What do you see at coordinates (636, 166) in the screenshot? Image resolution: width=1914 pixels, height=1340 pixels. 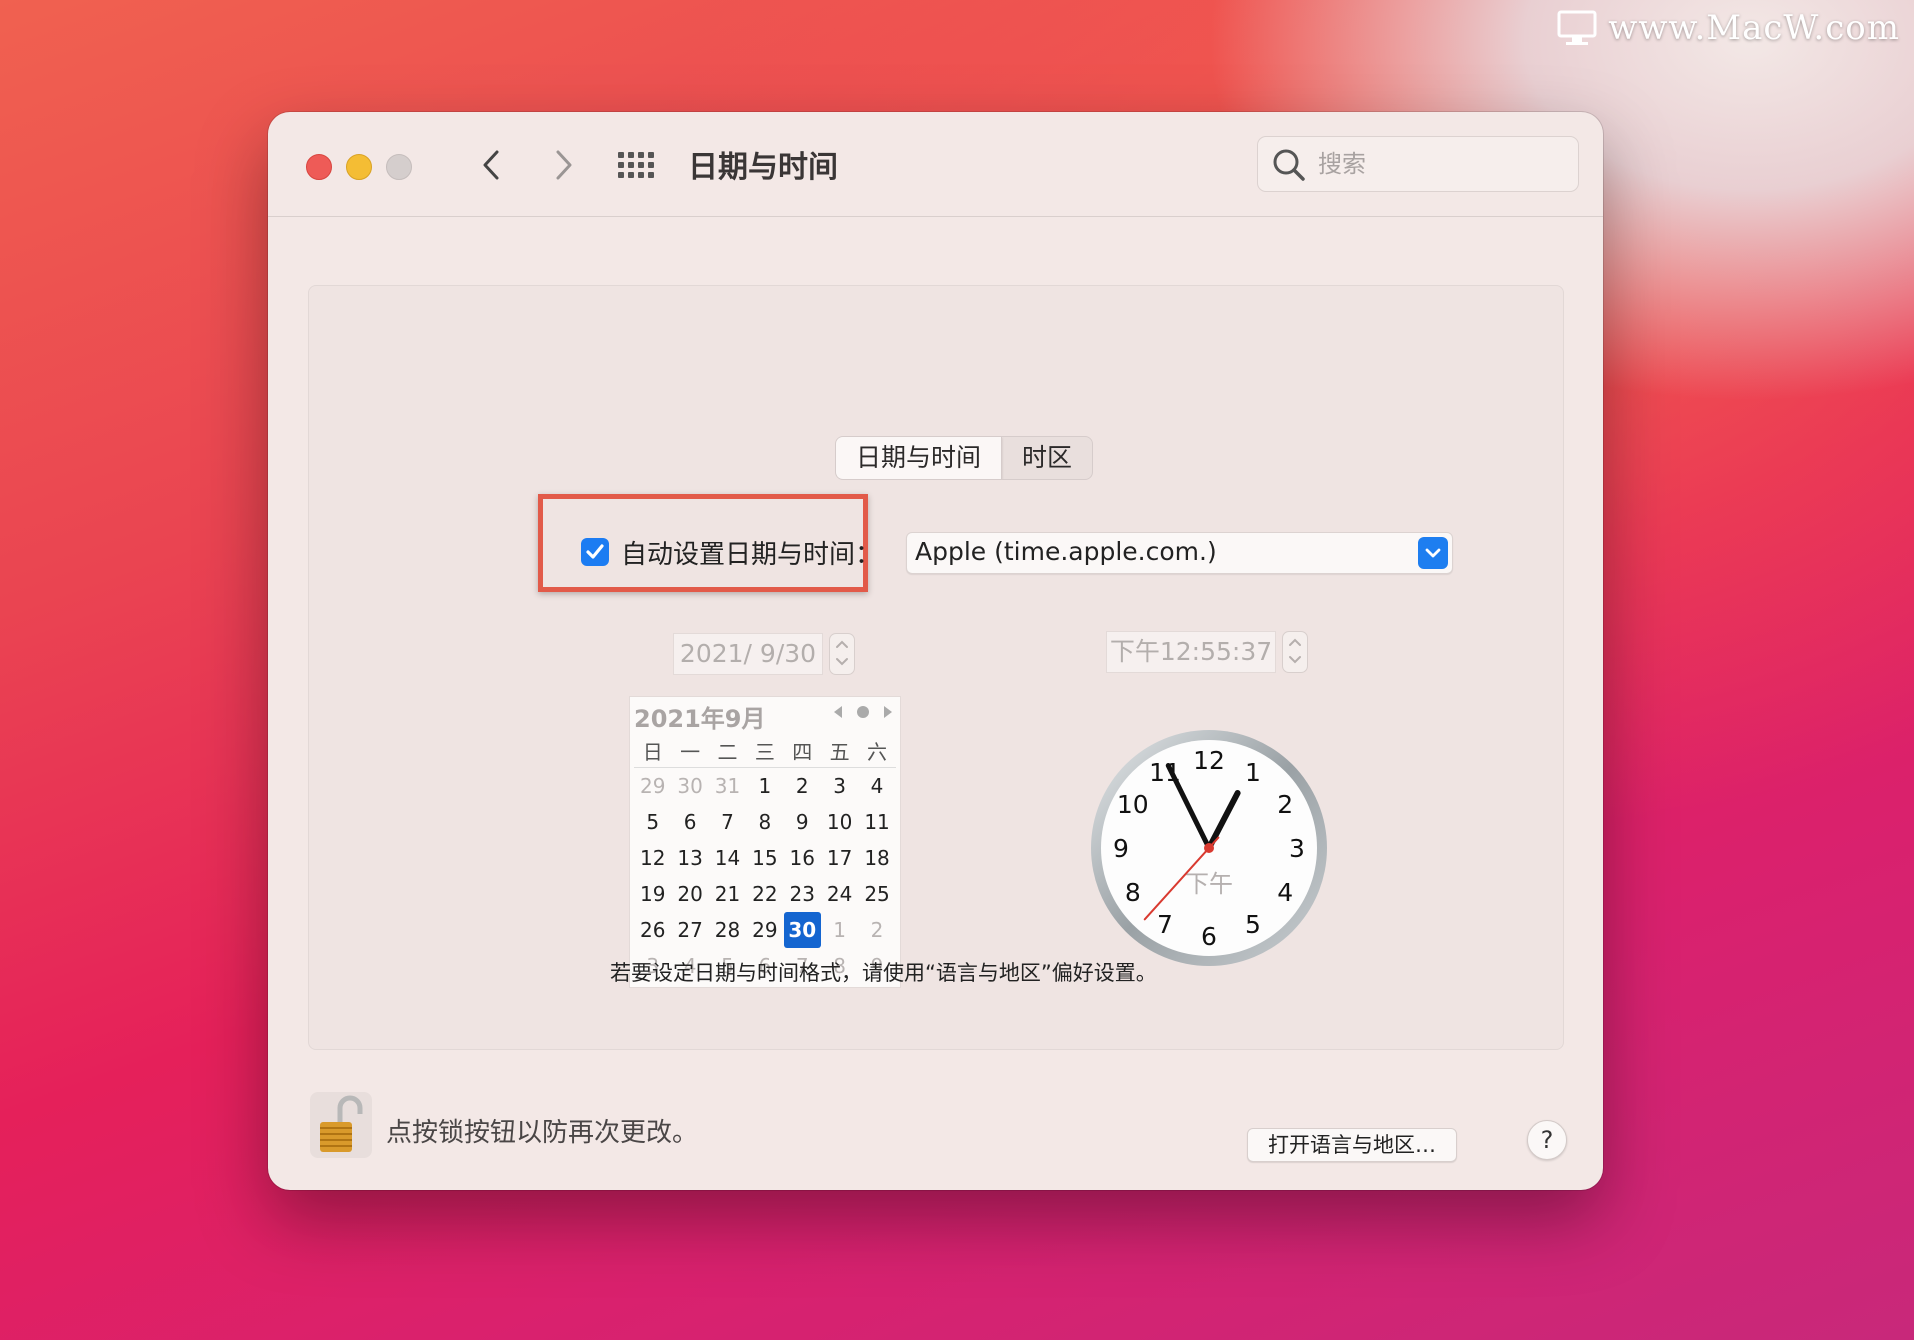 I see `show-all-grid-icon` at bounding box center [636, 166].